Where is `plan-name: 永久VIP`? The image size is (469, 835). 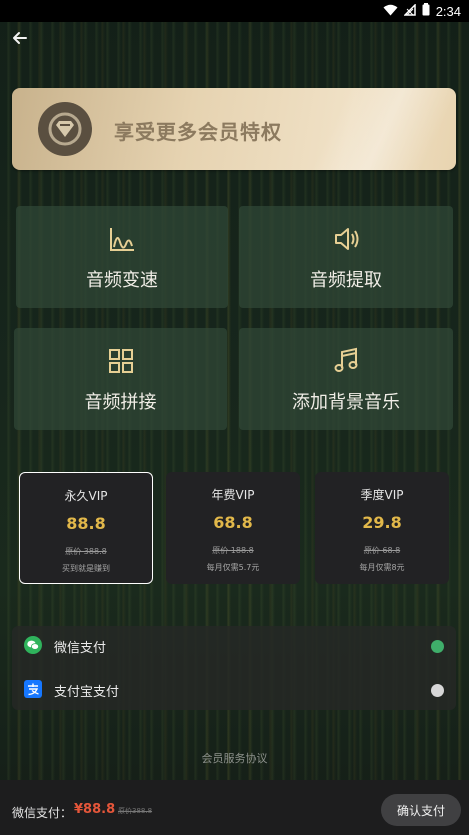
plan-name: 永久VIP is located at coordinates (86, 496).